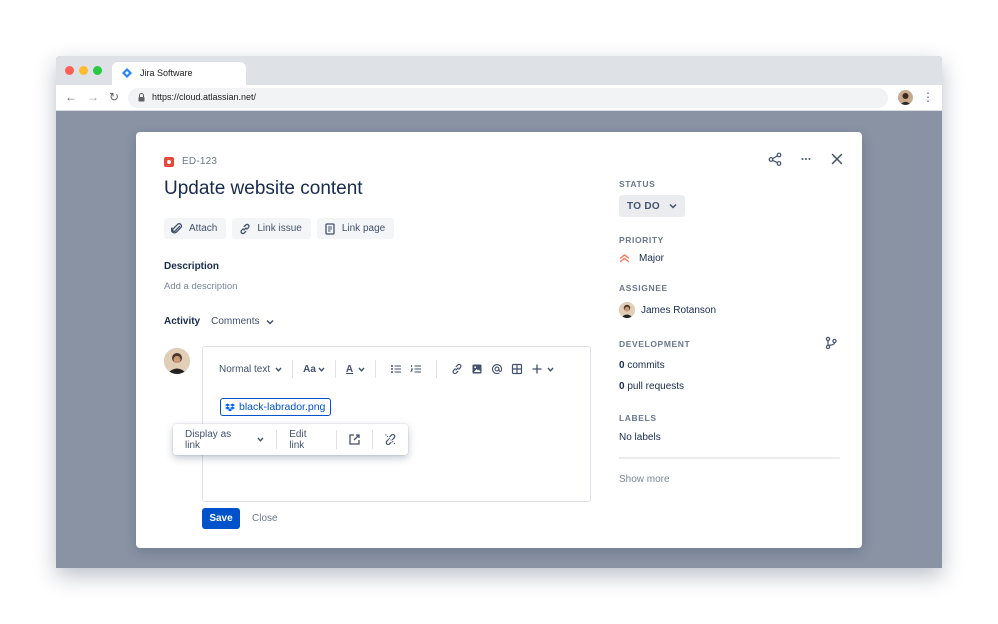 The width and height of the screenshot is (998, 624). I want to click on share-icon, so click(775, 159).